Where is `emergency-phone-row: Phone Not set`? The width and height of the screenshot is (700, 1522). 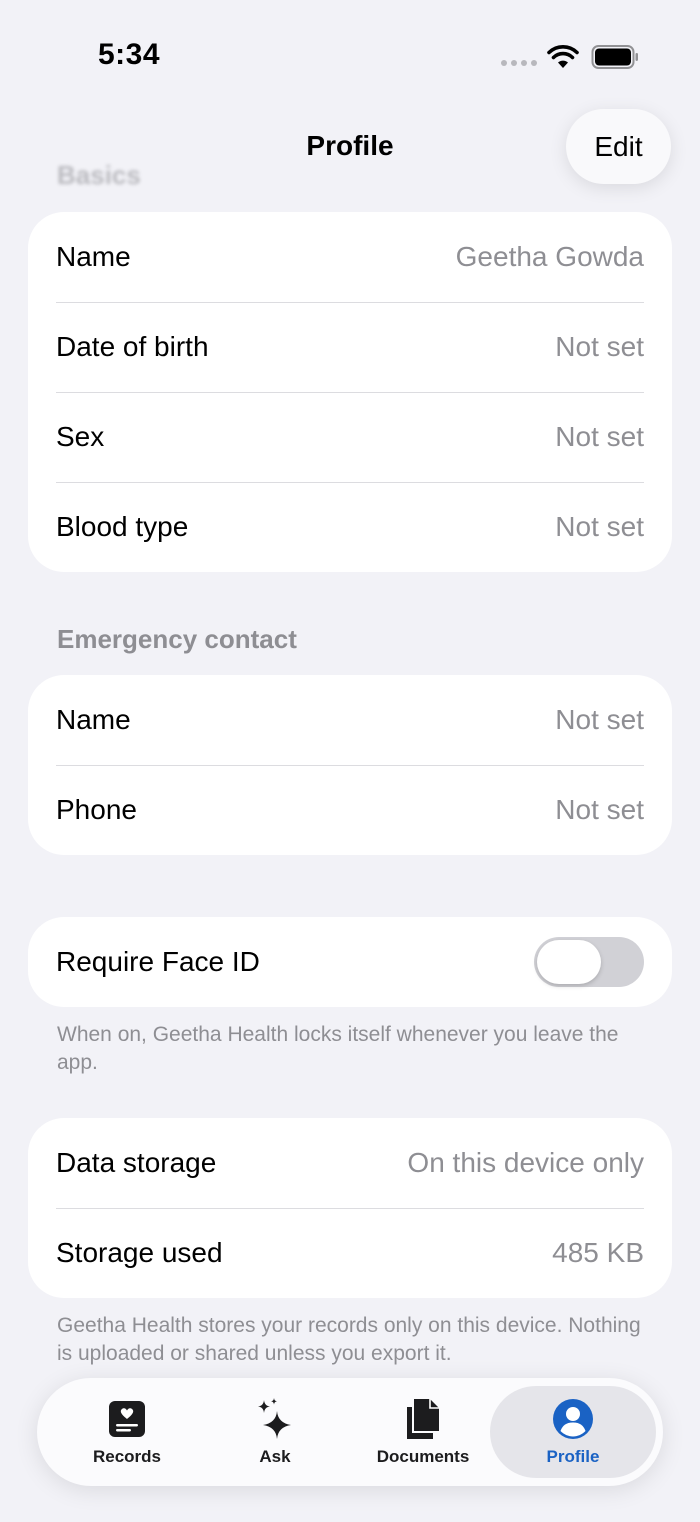 emergency-phone-row: Phone Not set is located at coordinates (350, 810).